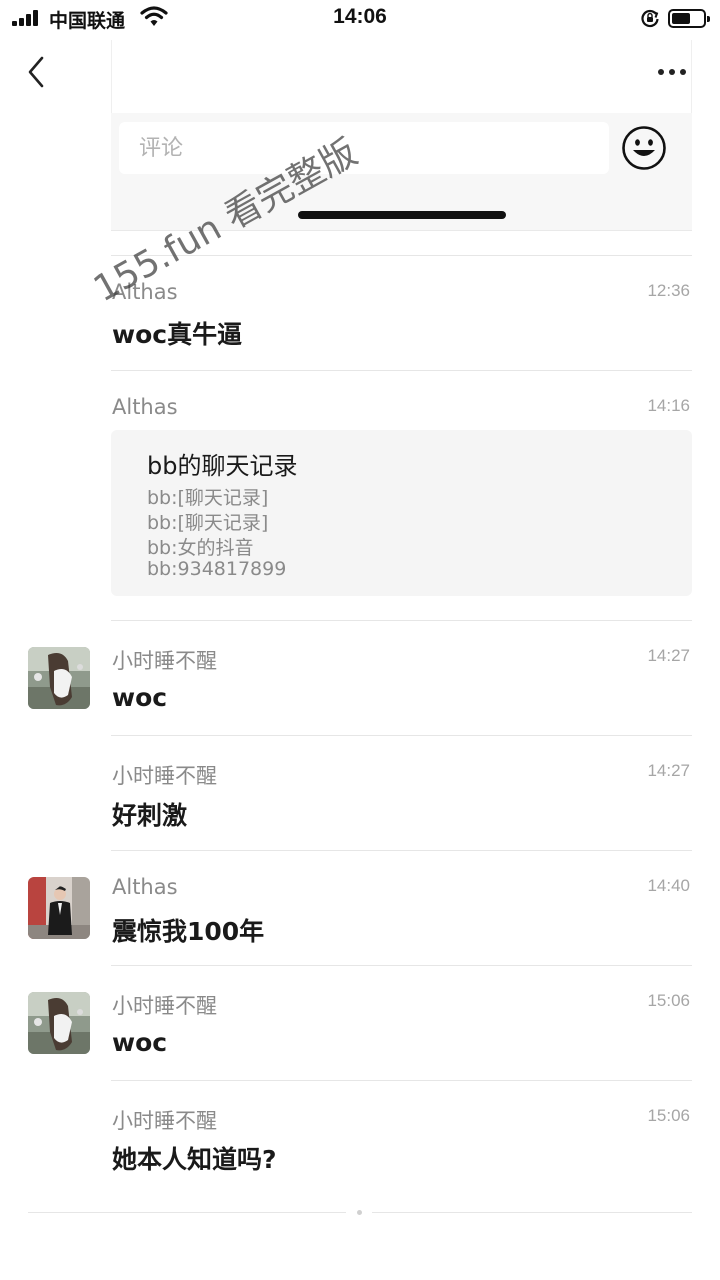  I want to click on battery-icon, so click(689, 18).